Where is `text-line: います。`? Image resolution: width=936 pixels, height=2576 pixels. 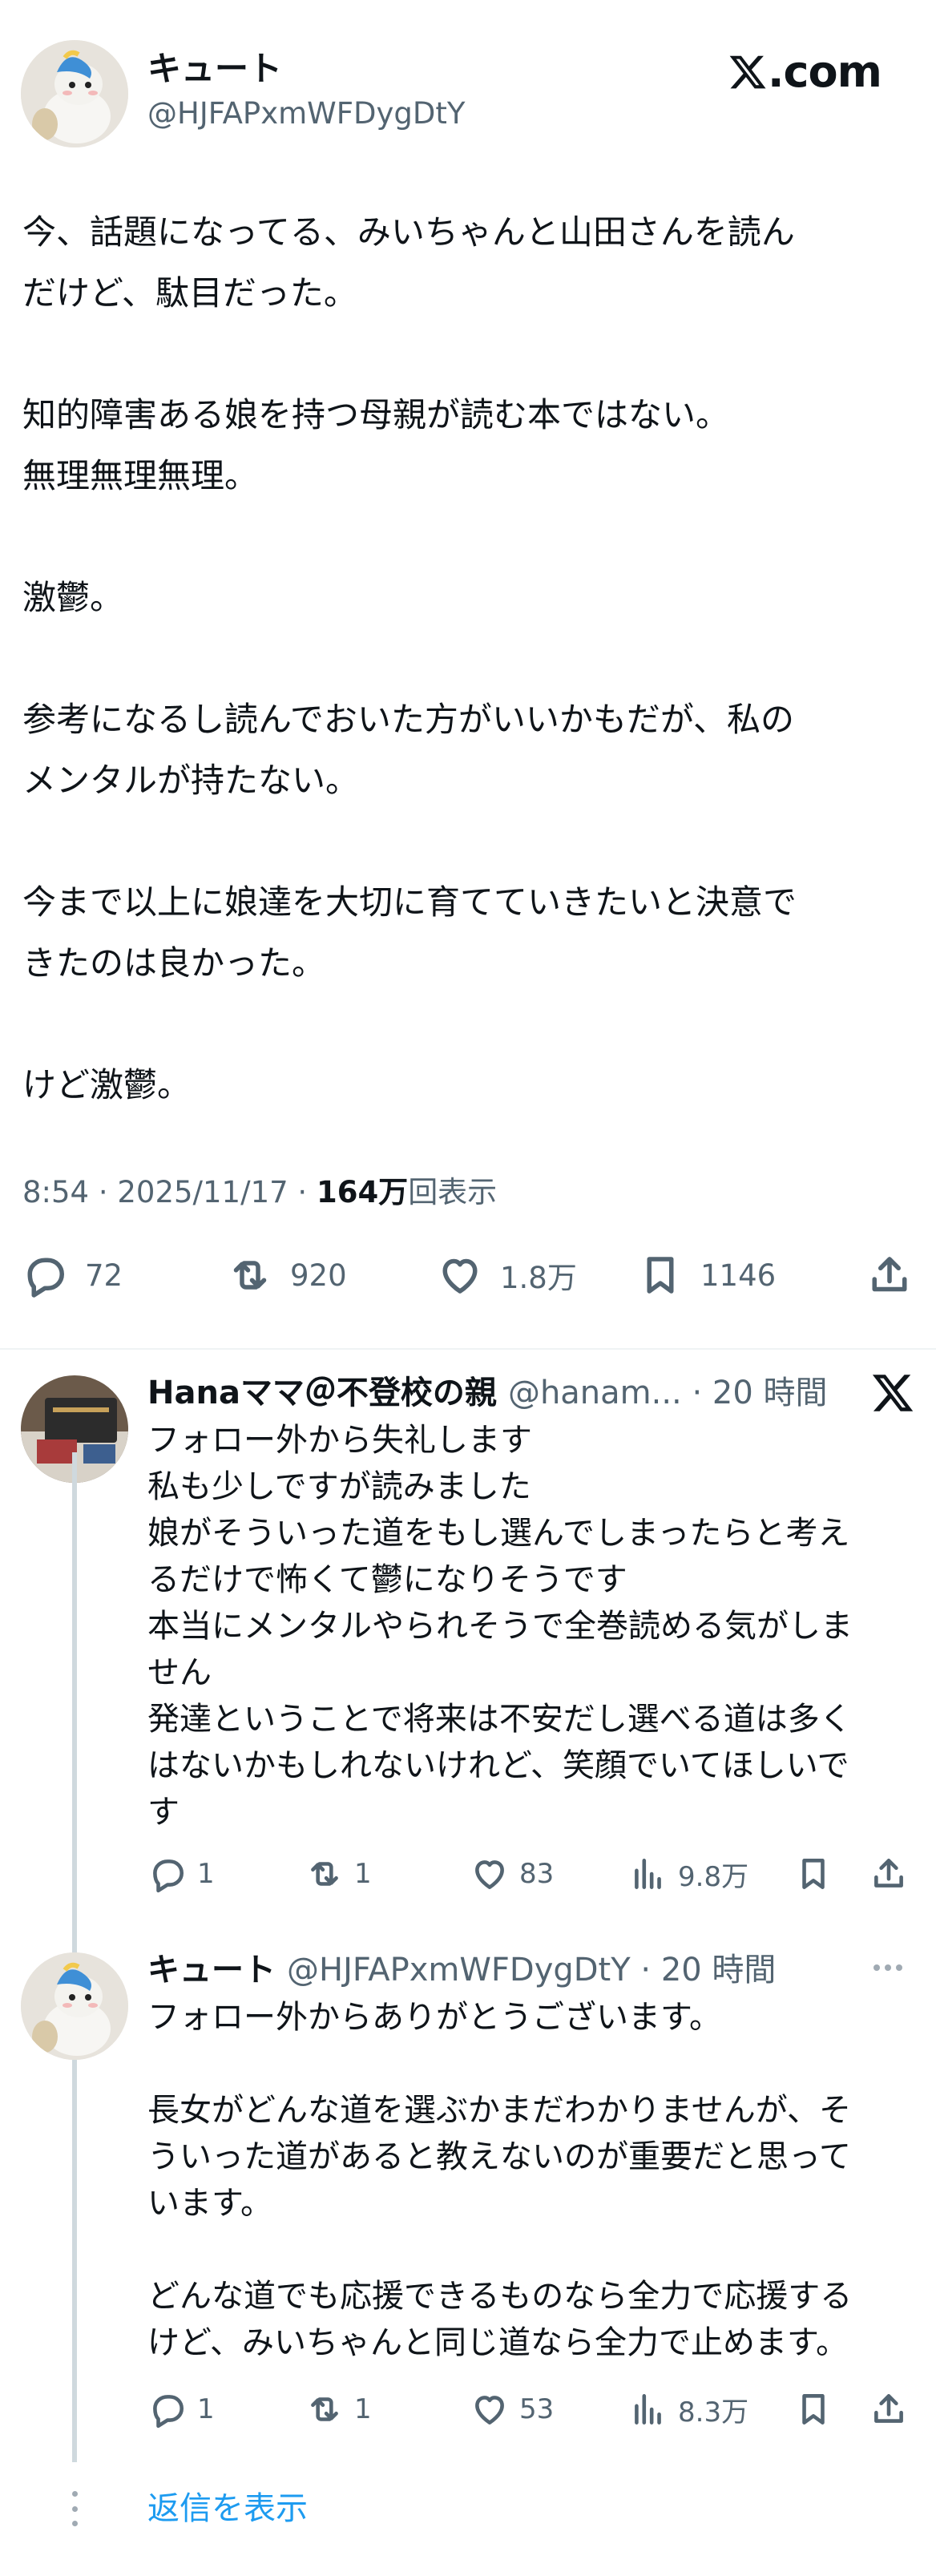 text-line: います。 is located at coordinates (209, 2203).